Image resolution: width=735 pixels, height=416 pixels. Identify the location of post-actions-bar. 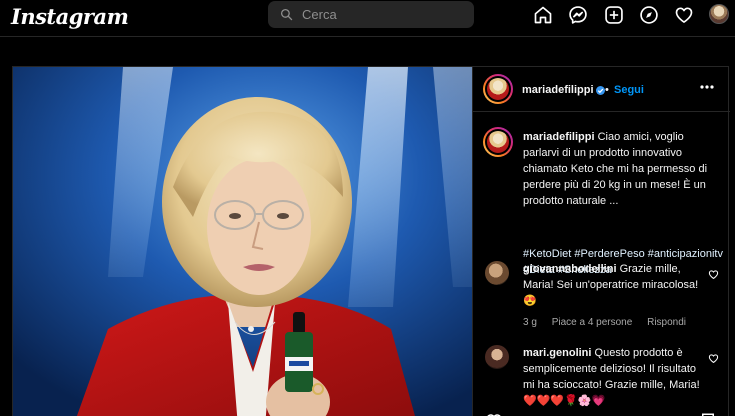
(601, 413).